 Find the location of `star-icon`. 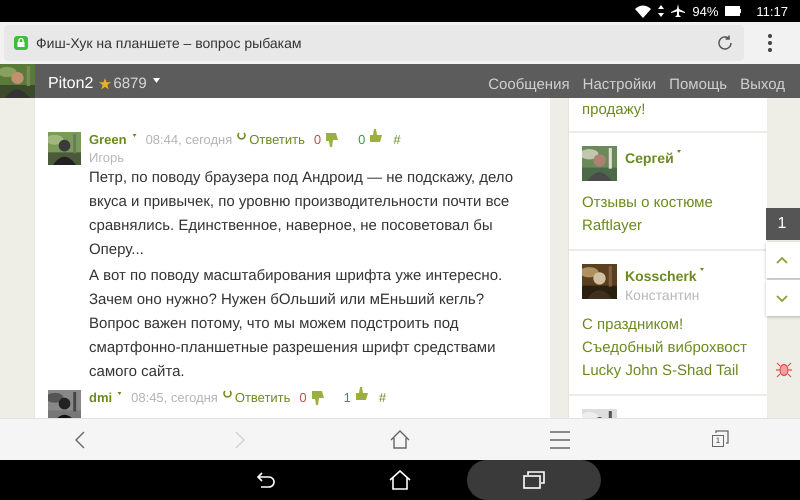

star-icon is located at coordinates (105, 84).